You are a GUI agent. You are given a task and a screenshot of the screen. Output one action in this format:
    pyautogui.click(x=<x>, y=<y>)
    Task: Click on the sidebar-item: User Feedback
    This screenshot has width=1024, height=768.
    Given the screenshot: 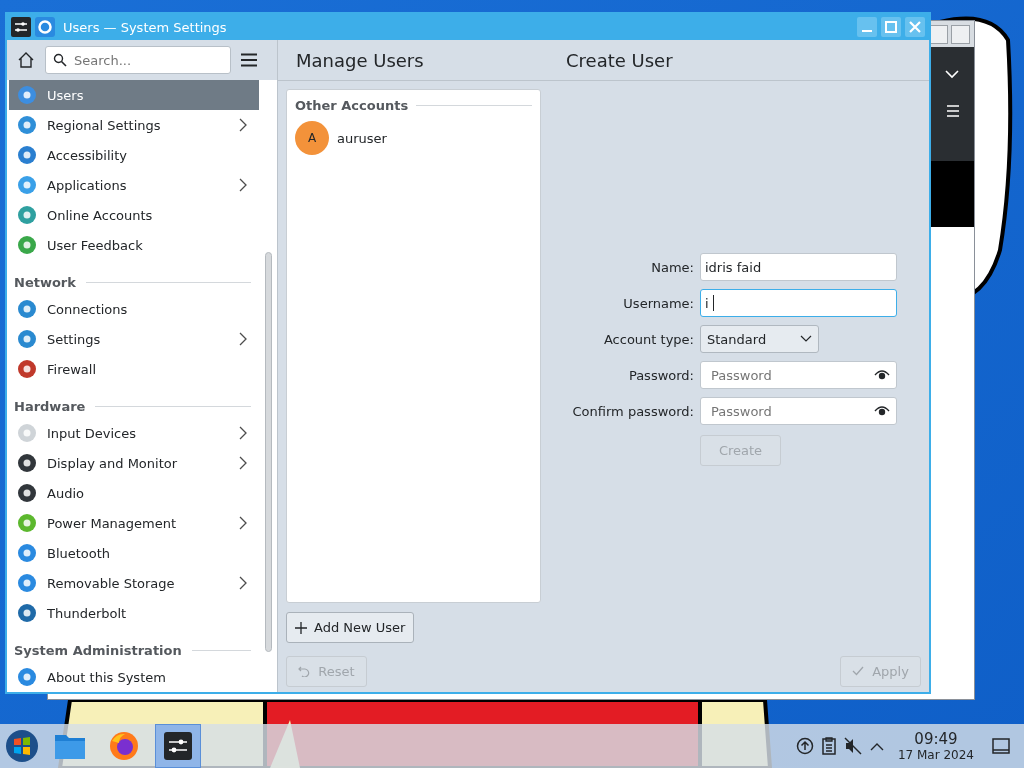 What is the action you would take?
    pyautogui.click(x=134, y=245)
    